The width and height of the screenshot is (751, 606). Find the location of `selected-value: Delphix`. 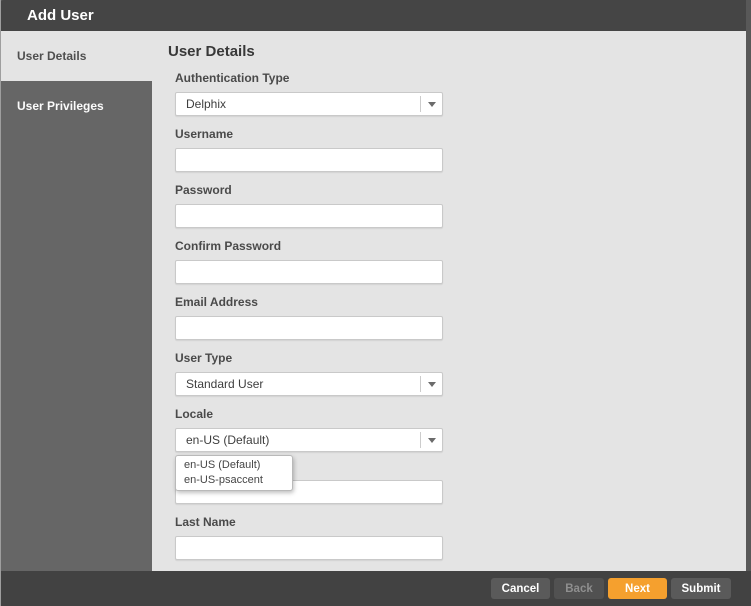

selected-value: Delphix is located at coordinates (206, 104).